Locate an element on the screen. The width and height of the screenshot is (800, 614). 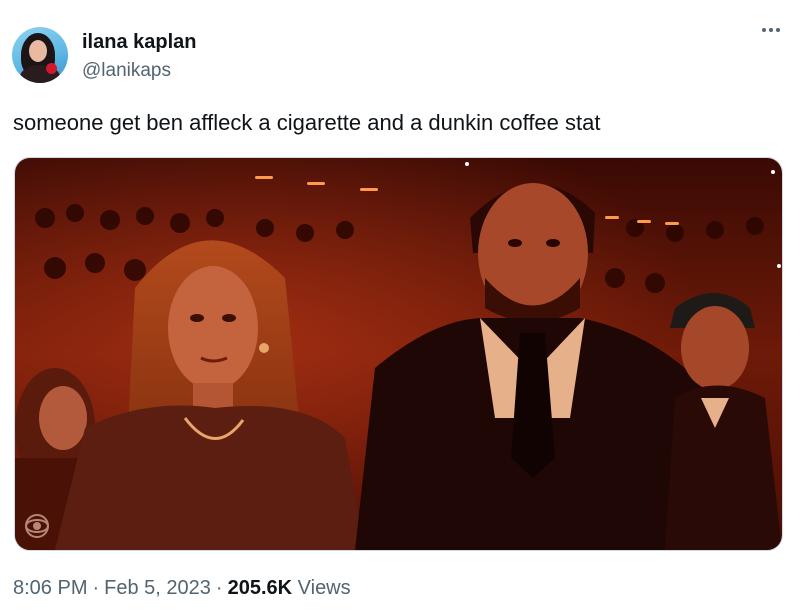
more-horizontal-icon is located at coordinates (771, 30).